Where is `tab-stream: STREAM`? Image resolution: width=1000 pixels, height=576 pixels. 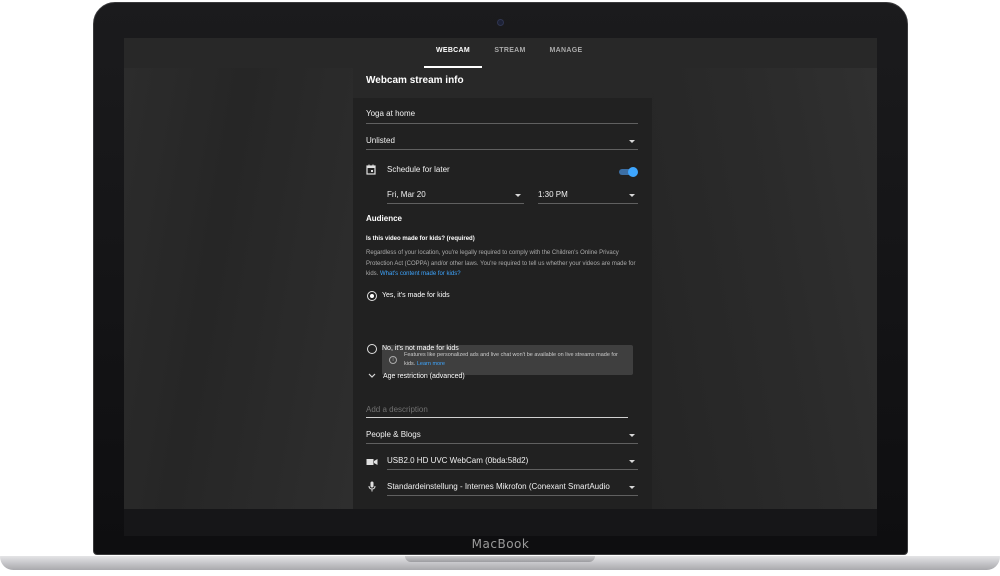 tab-stream: STREAM is located at coordinates (510, 53).